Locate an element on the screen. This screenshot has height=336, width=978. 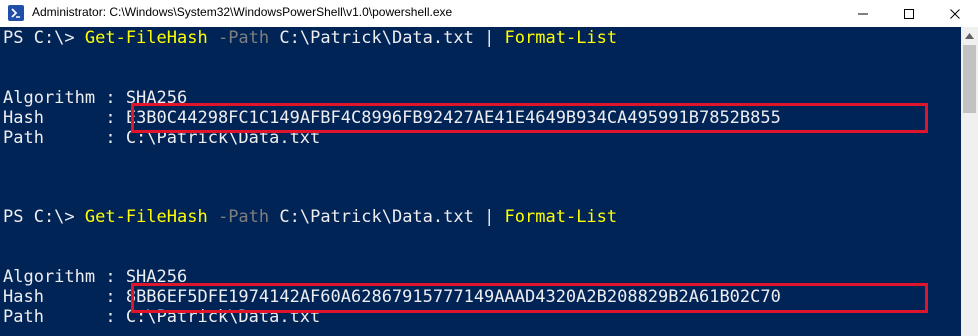
close-icon is located at coordinates (955, 13).